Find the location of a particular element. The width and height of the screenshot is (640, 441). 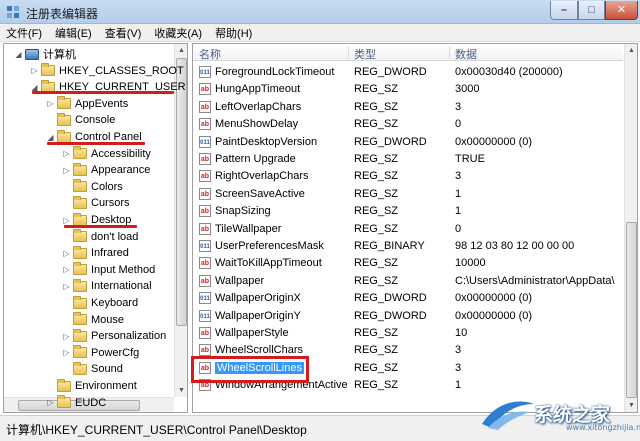

minimize-button: – is located at coordinates (564, 10).